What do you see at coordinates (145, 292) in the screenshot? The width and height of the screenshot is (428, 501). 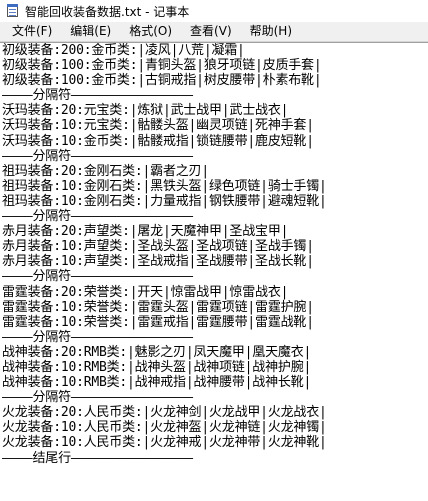 I see `text-line: 雷霆装备:20:荣誉类:|开天|惊雷战甲|惊雷战衣|` at bounding box center [145, 292].